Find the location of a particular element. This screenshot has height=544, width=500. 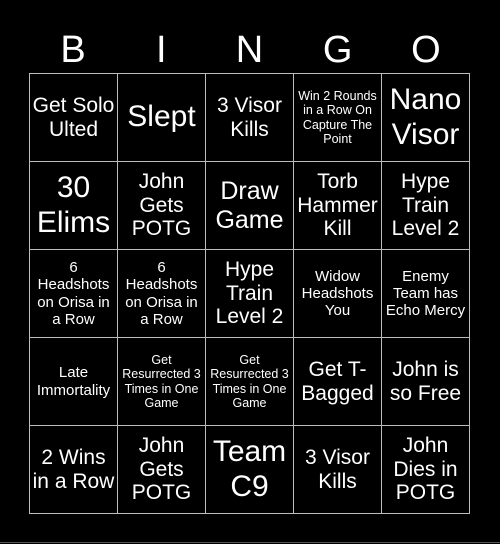

bingo-cell: Get T-Bagged is located at coordinates (338, 382).